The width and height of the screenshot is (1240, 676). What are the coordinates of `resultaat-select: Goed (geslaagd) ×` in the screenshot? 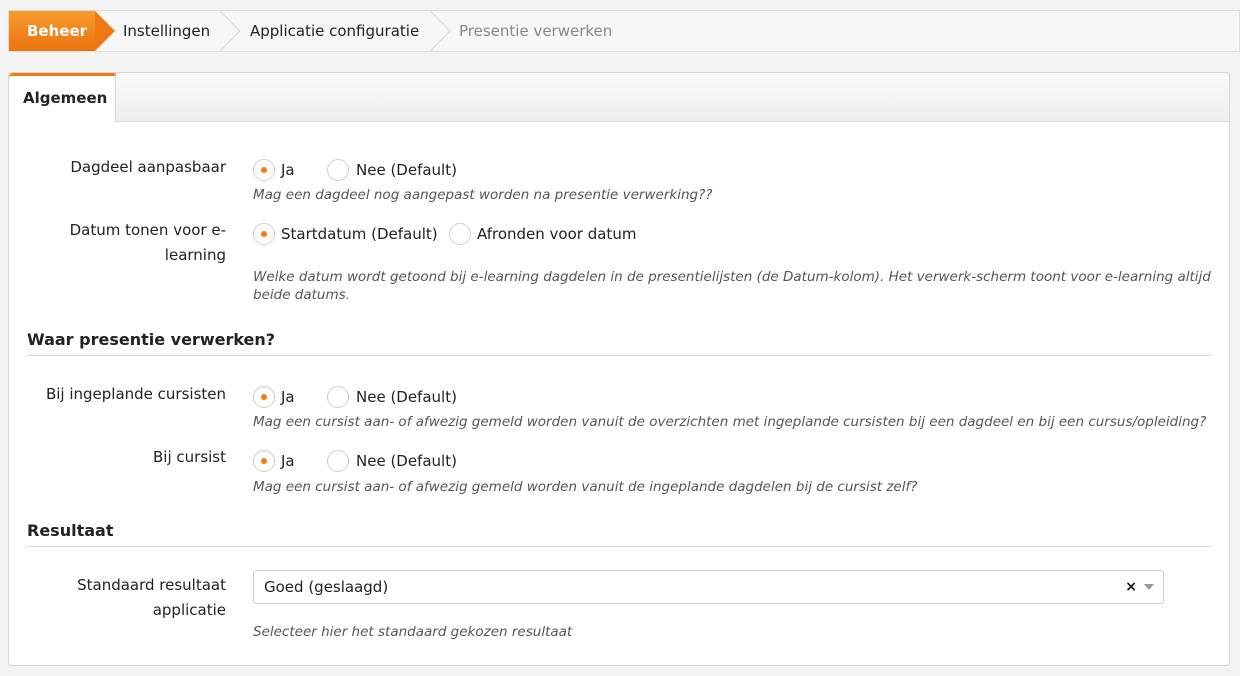 It's located at (708, 587).